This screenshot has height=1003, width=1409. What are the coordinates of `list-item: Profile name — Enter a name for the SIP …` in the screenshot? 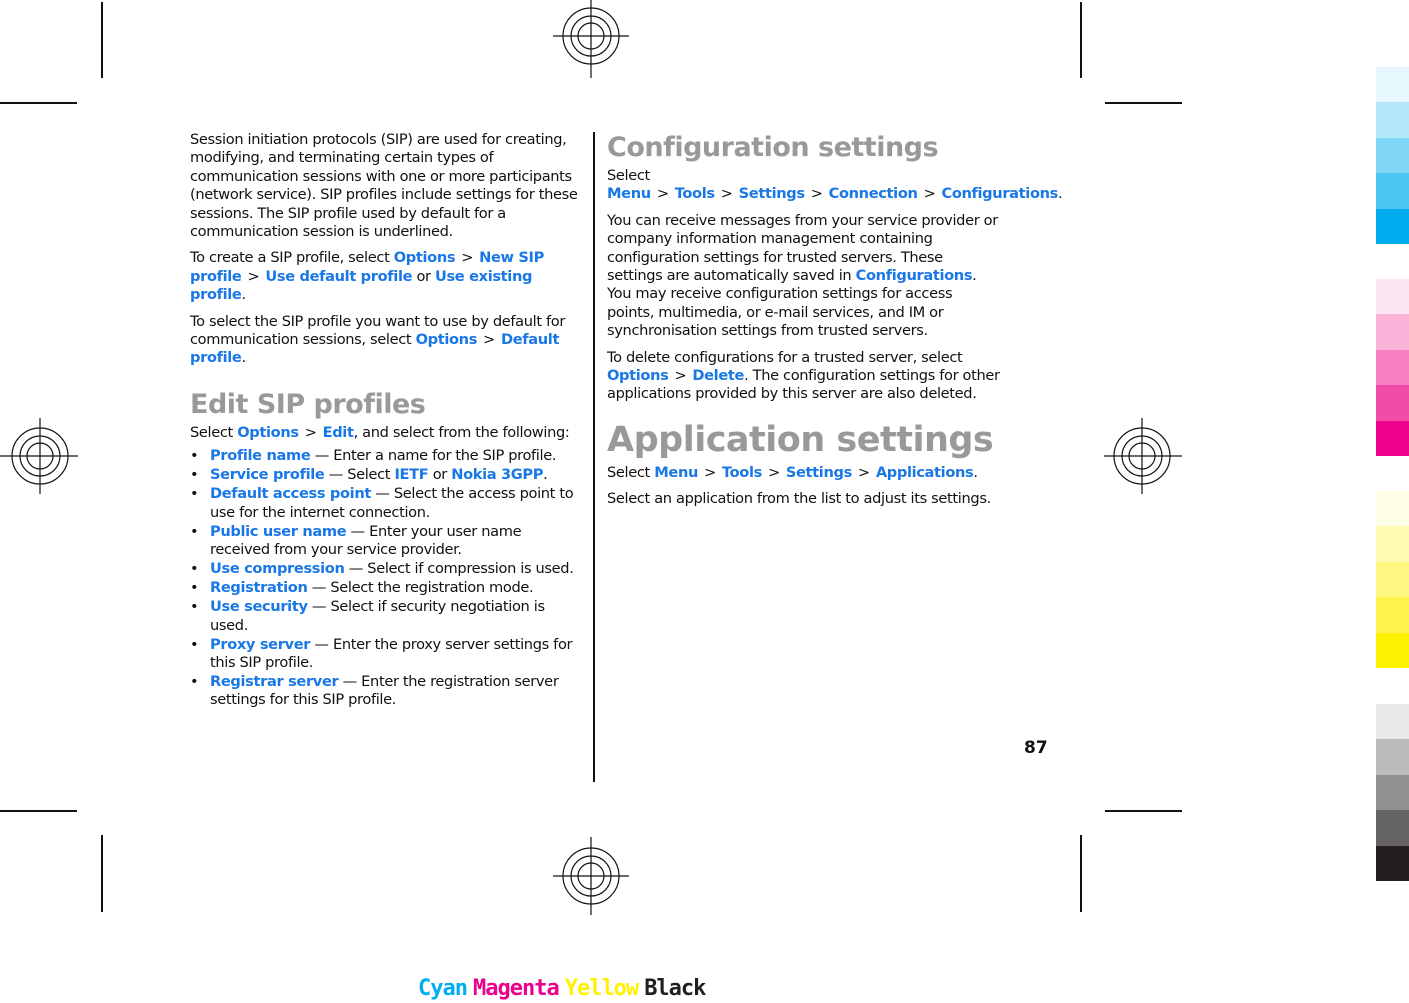 It's located at (387, 456).